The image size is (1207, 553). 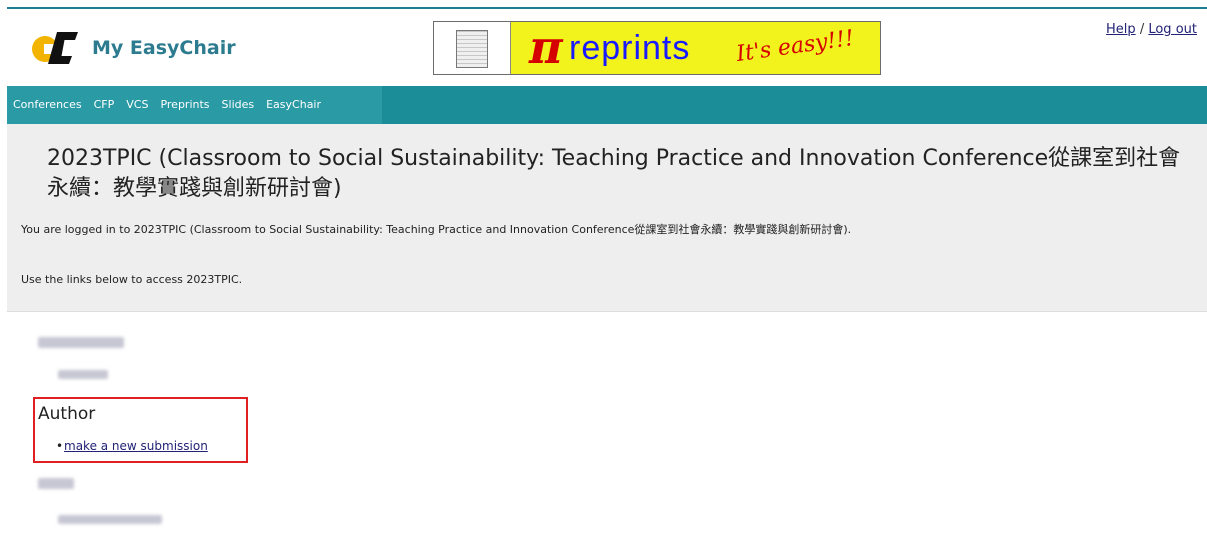 I want to click on logout-link: Log out, so click(x=1172, y=29).